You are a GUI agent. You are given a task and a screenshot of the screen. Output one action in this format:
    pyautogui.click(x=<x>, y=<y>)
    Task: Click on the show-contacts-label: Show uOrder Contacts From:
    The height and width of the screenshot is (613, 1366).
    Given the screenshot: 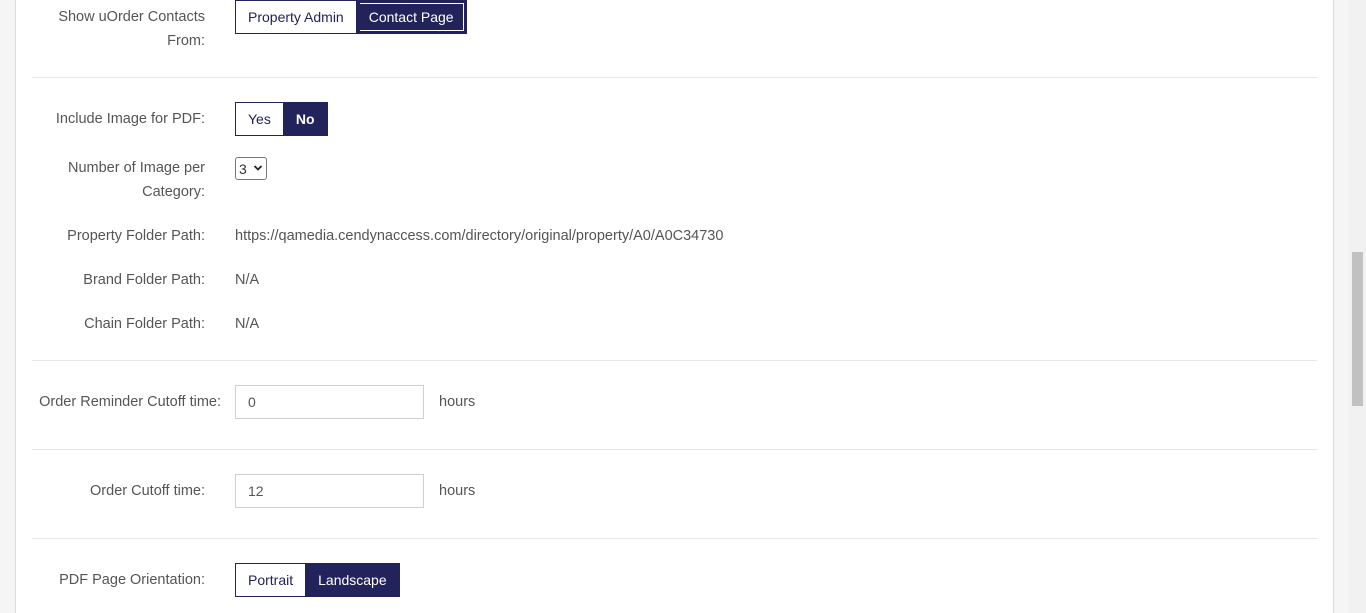 What is the action you would take?
    pyautogui.click(x=110, y=29)
    